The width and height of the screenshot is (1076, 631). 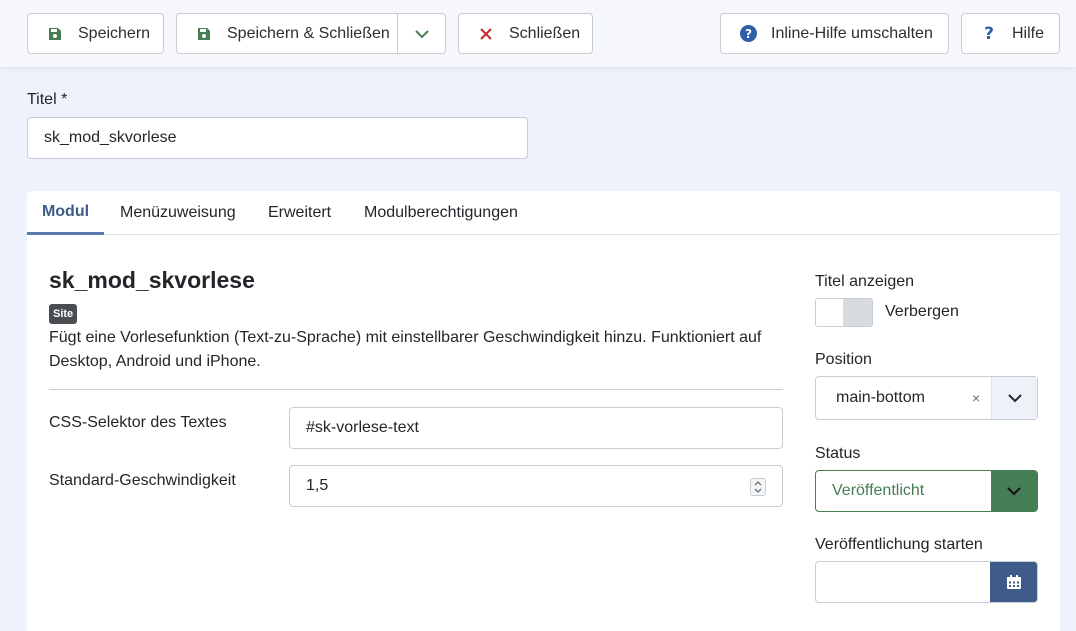 What do you see at coordinates (486, 34) in the screenshot?
I see `close-icon` at bounding box center [486, 34].